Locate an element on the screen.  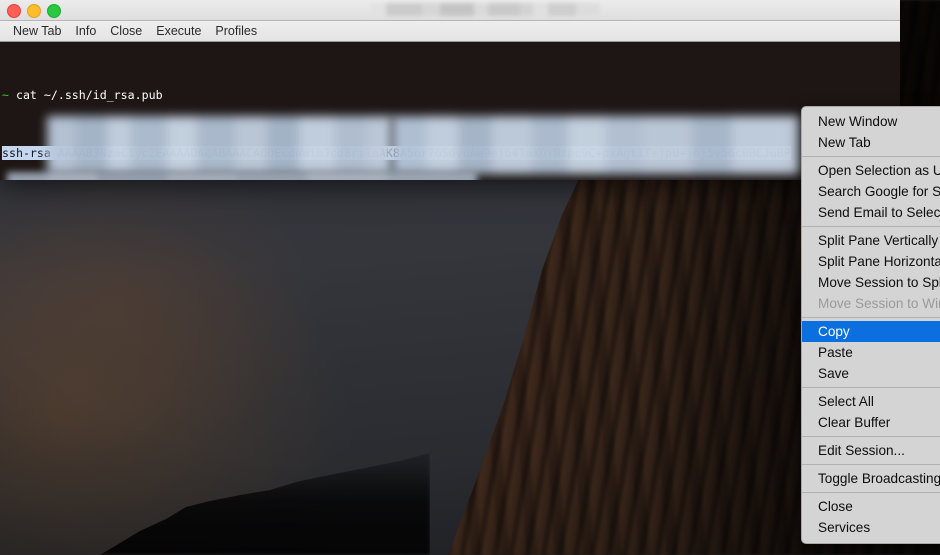
context-menu-item-split-pane-horizontally: Split Pane Horizontally is located at coordinates (871, 261).